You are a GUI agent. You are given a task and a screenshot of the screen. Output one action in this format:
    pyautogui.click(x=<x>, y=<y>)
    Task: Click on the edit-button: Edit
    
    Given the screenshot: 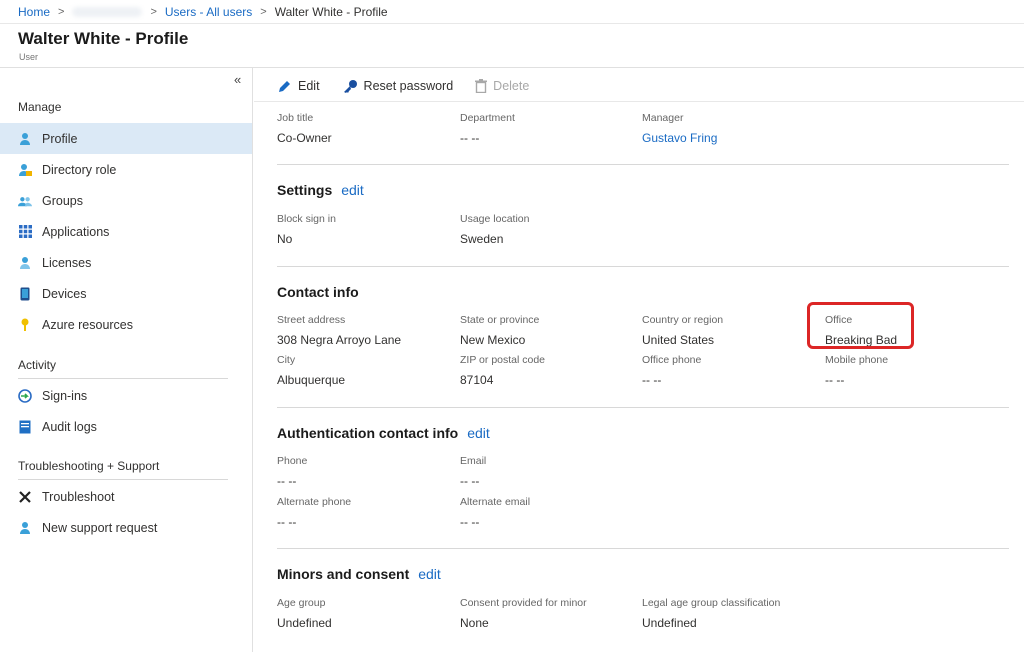 What is the action you would take?
    pyautogui.click(x=298, y=86)
    